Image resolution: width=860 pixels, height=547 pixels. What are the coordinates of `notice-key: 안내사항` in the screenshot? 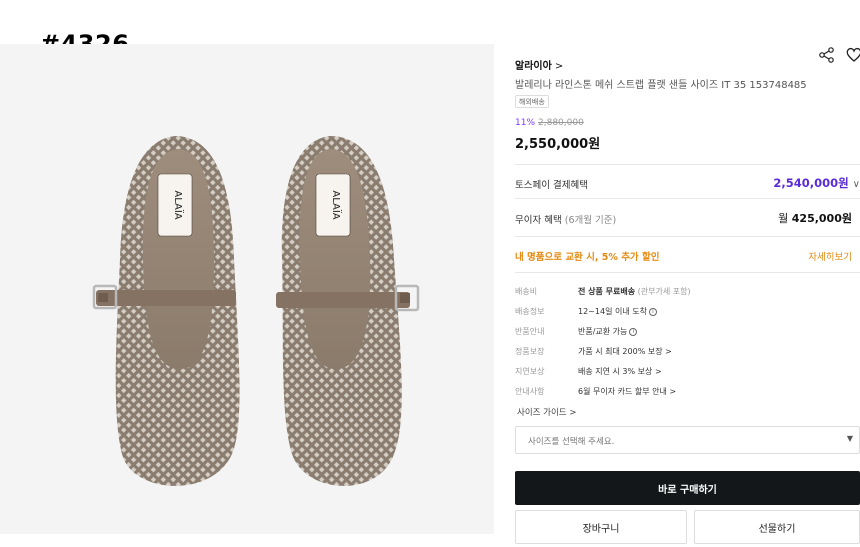 It's located at (530, 391).